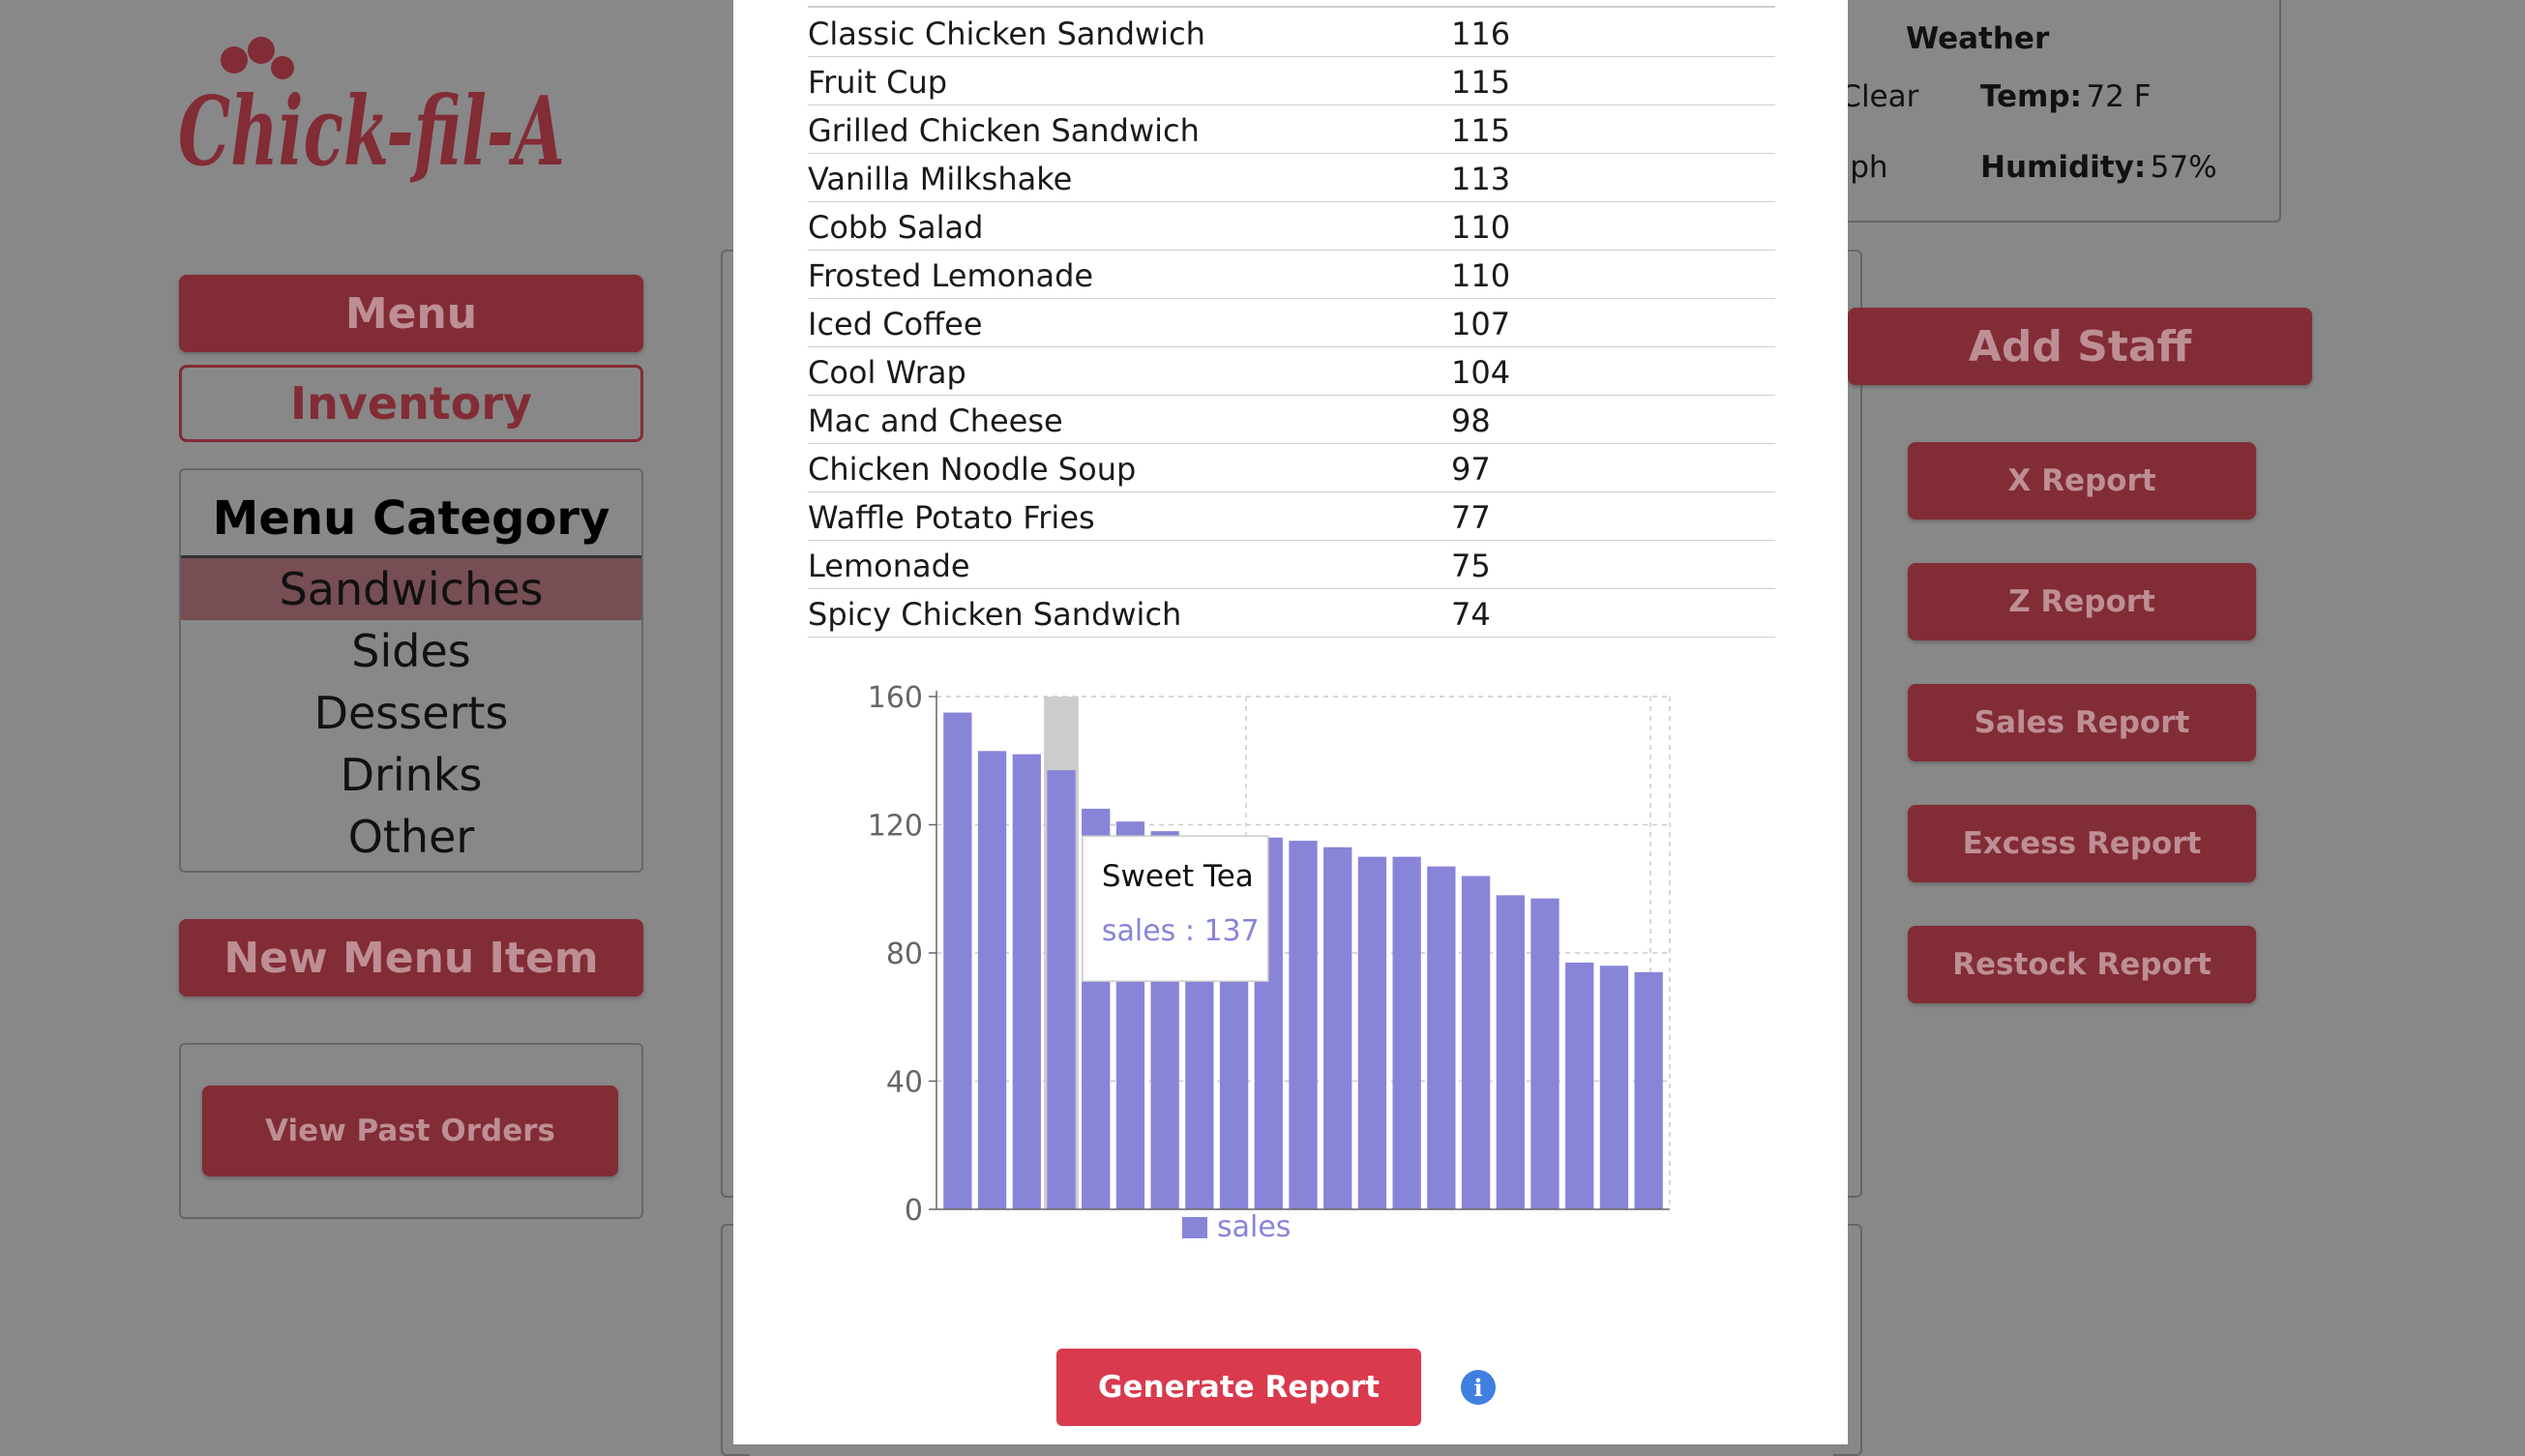 This screenshot has width=2525, height=1456. Describe the element at coordinates (2183, 168) in the screenshot. I see `humidity-value: 57%` at that location.